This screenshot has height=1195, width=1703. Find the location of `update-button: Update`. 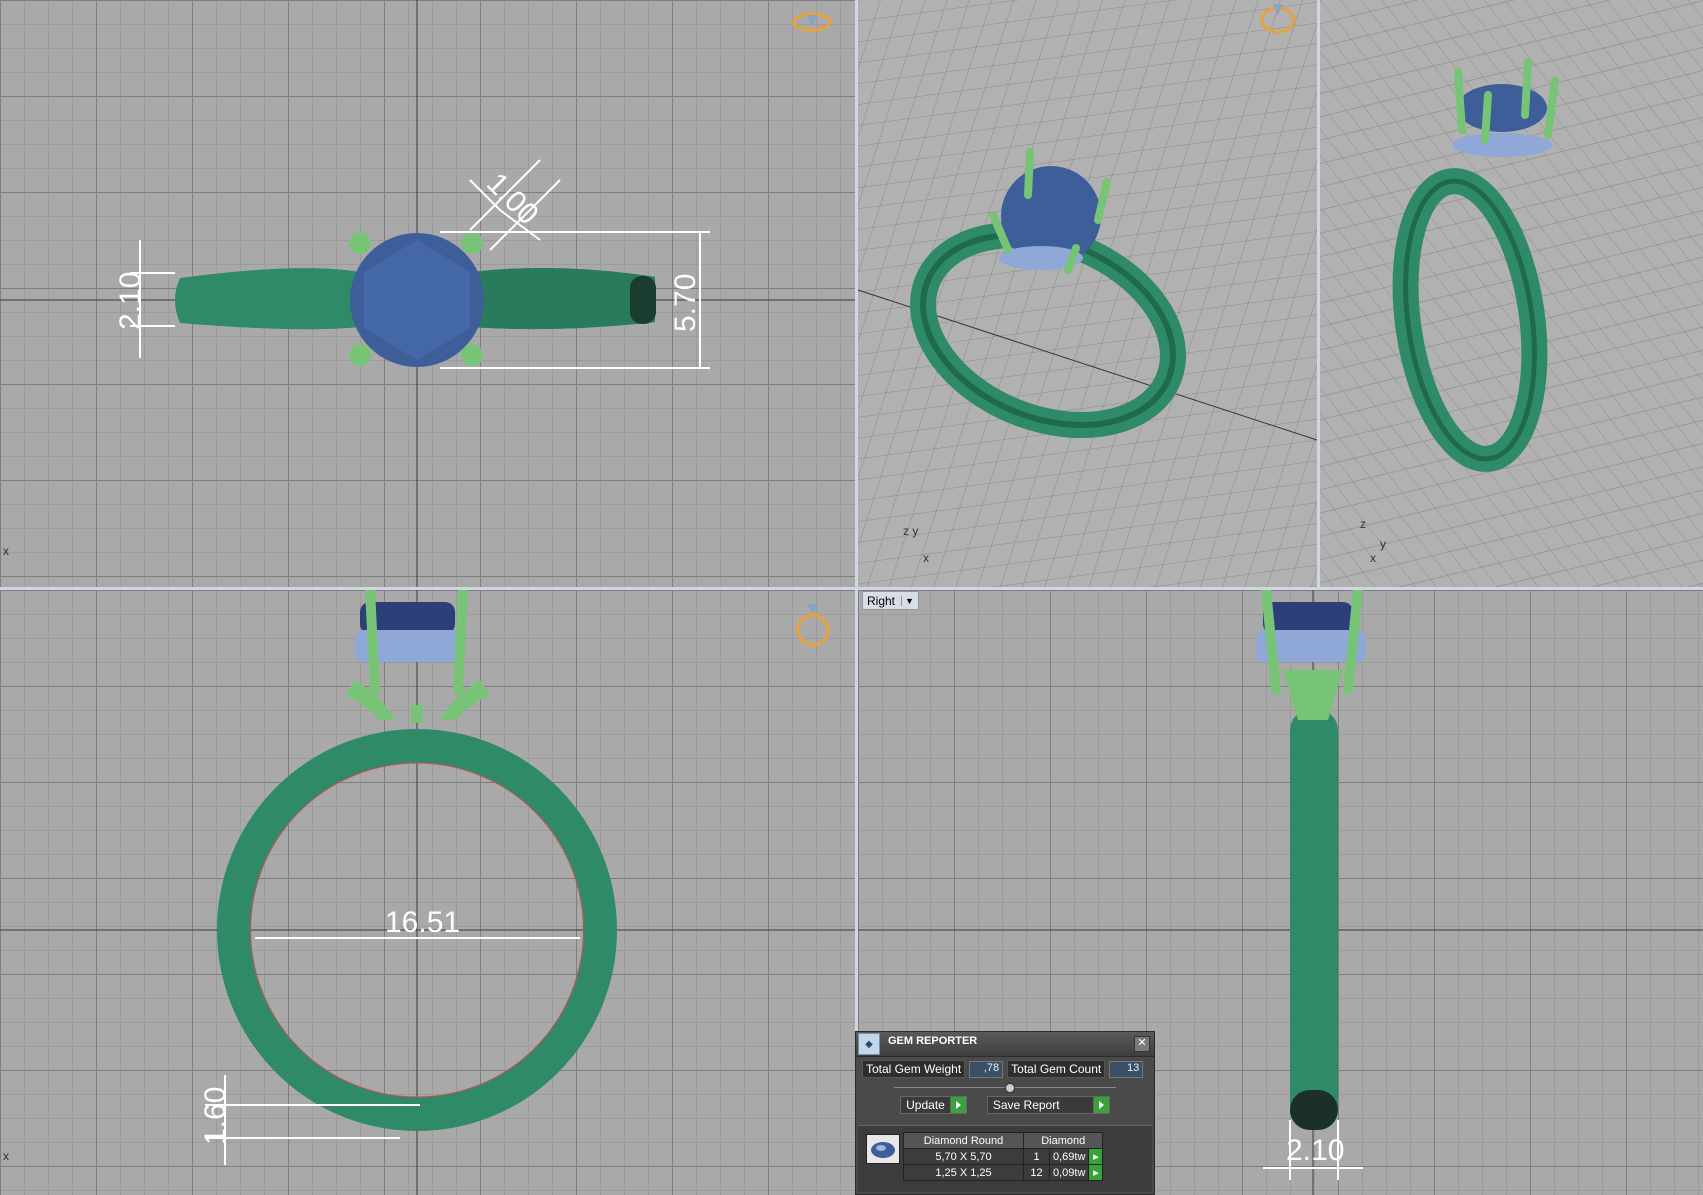

update-button: Update is located at coordinates (933, 1105).